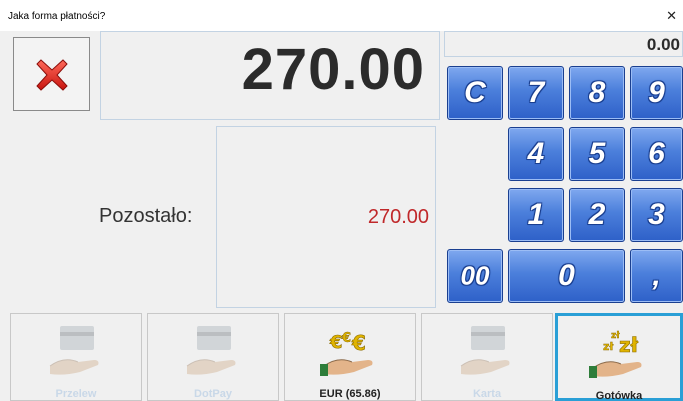 The image size is (683, 401). I want to click on amount-display: 270.00, so click(270, 75).